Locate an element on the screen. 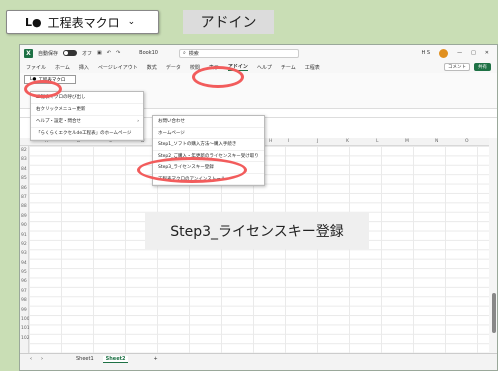  submenu-item-homepage: ホームページ is located at coordinates (208, 133).